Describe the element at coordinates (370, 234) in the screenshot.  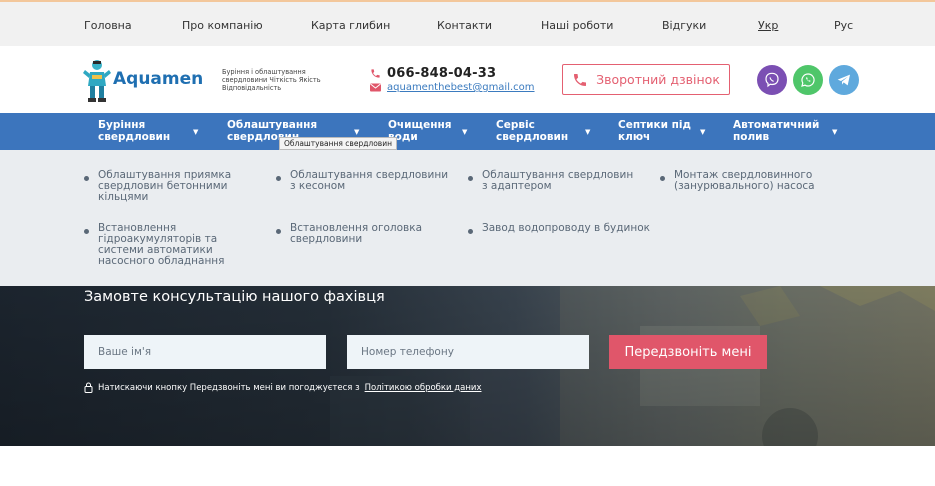
I see `submenu-item: Встановлення оголовка свердловини` at that location.